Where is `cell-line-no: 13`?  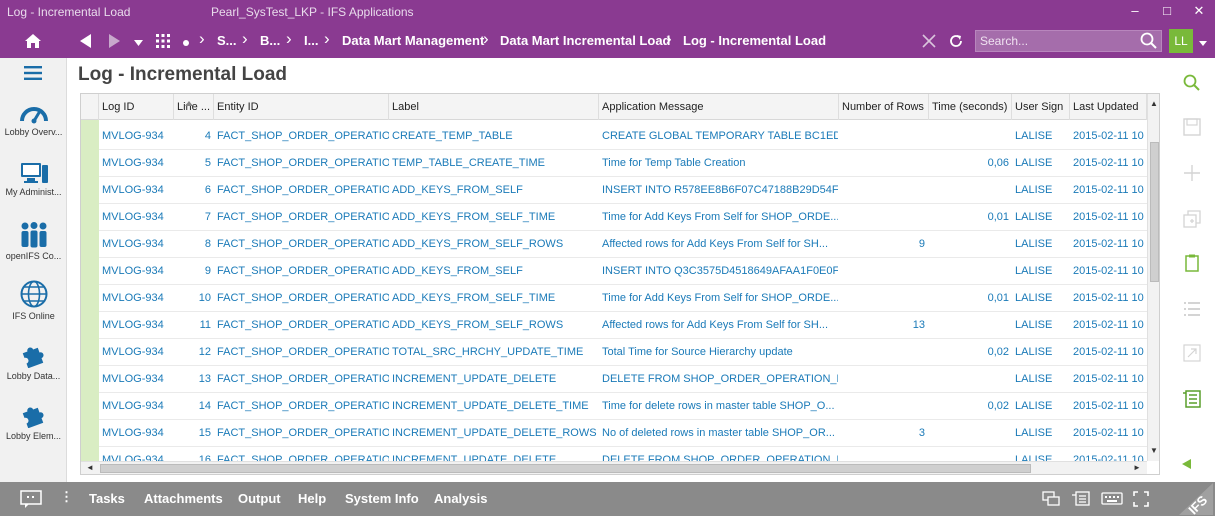
cell-line-no: 13 is located at coordinates (192, 379).